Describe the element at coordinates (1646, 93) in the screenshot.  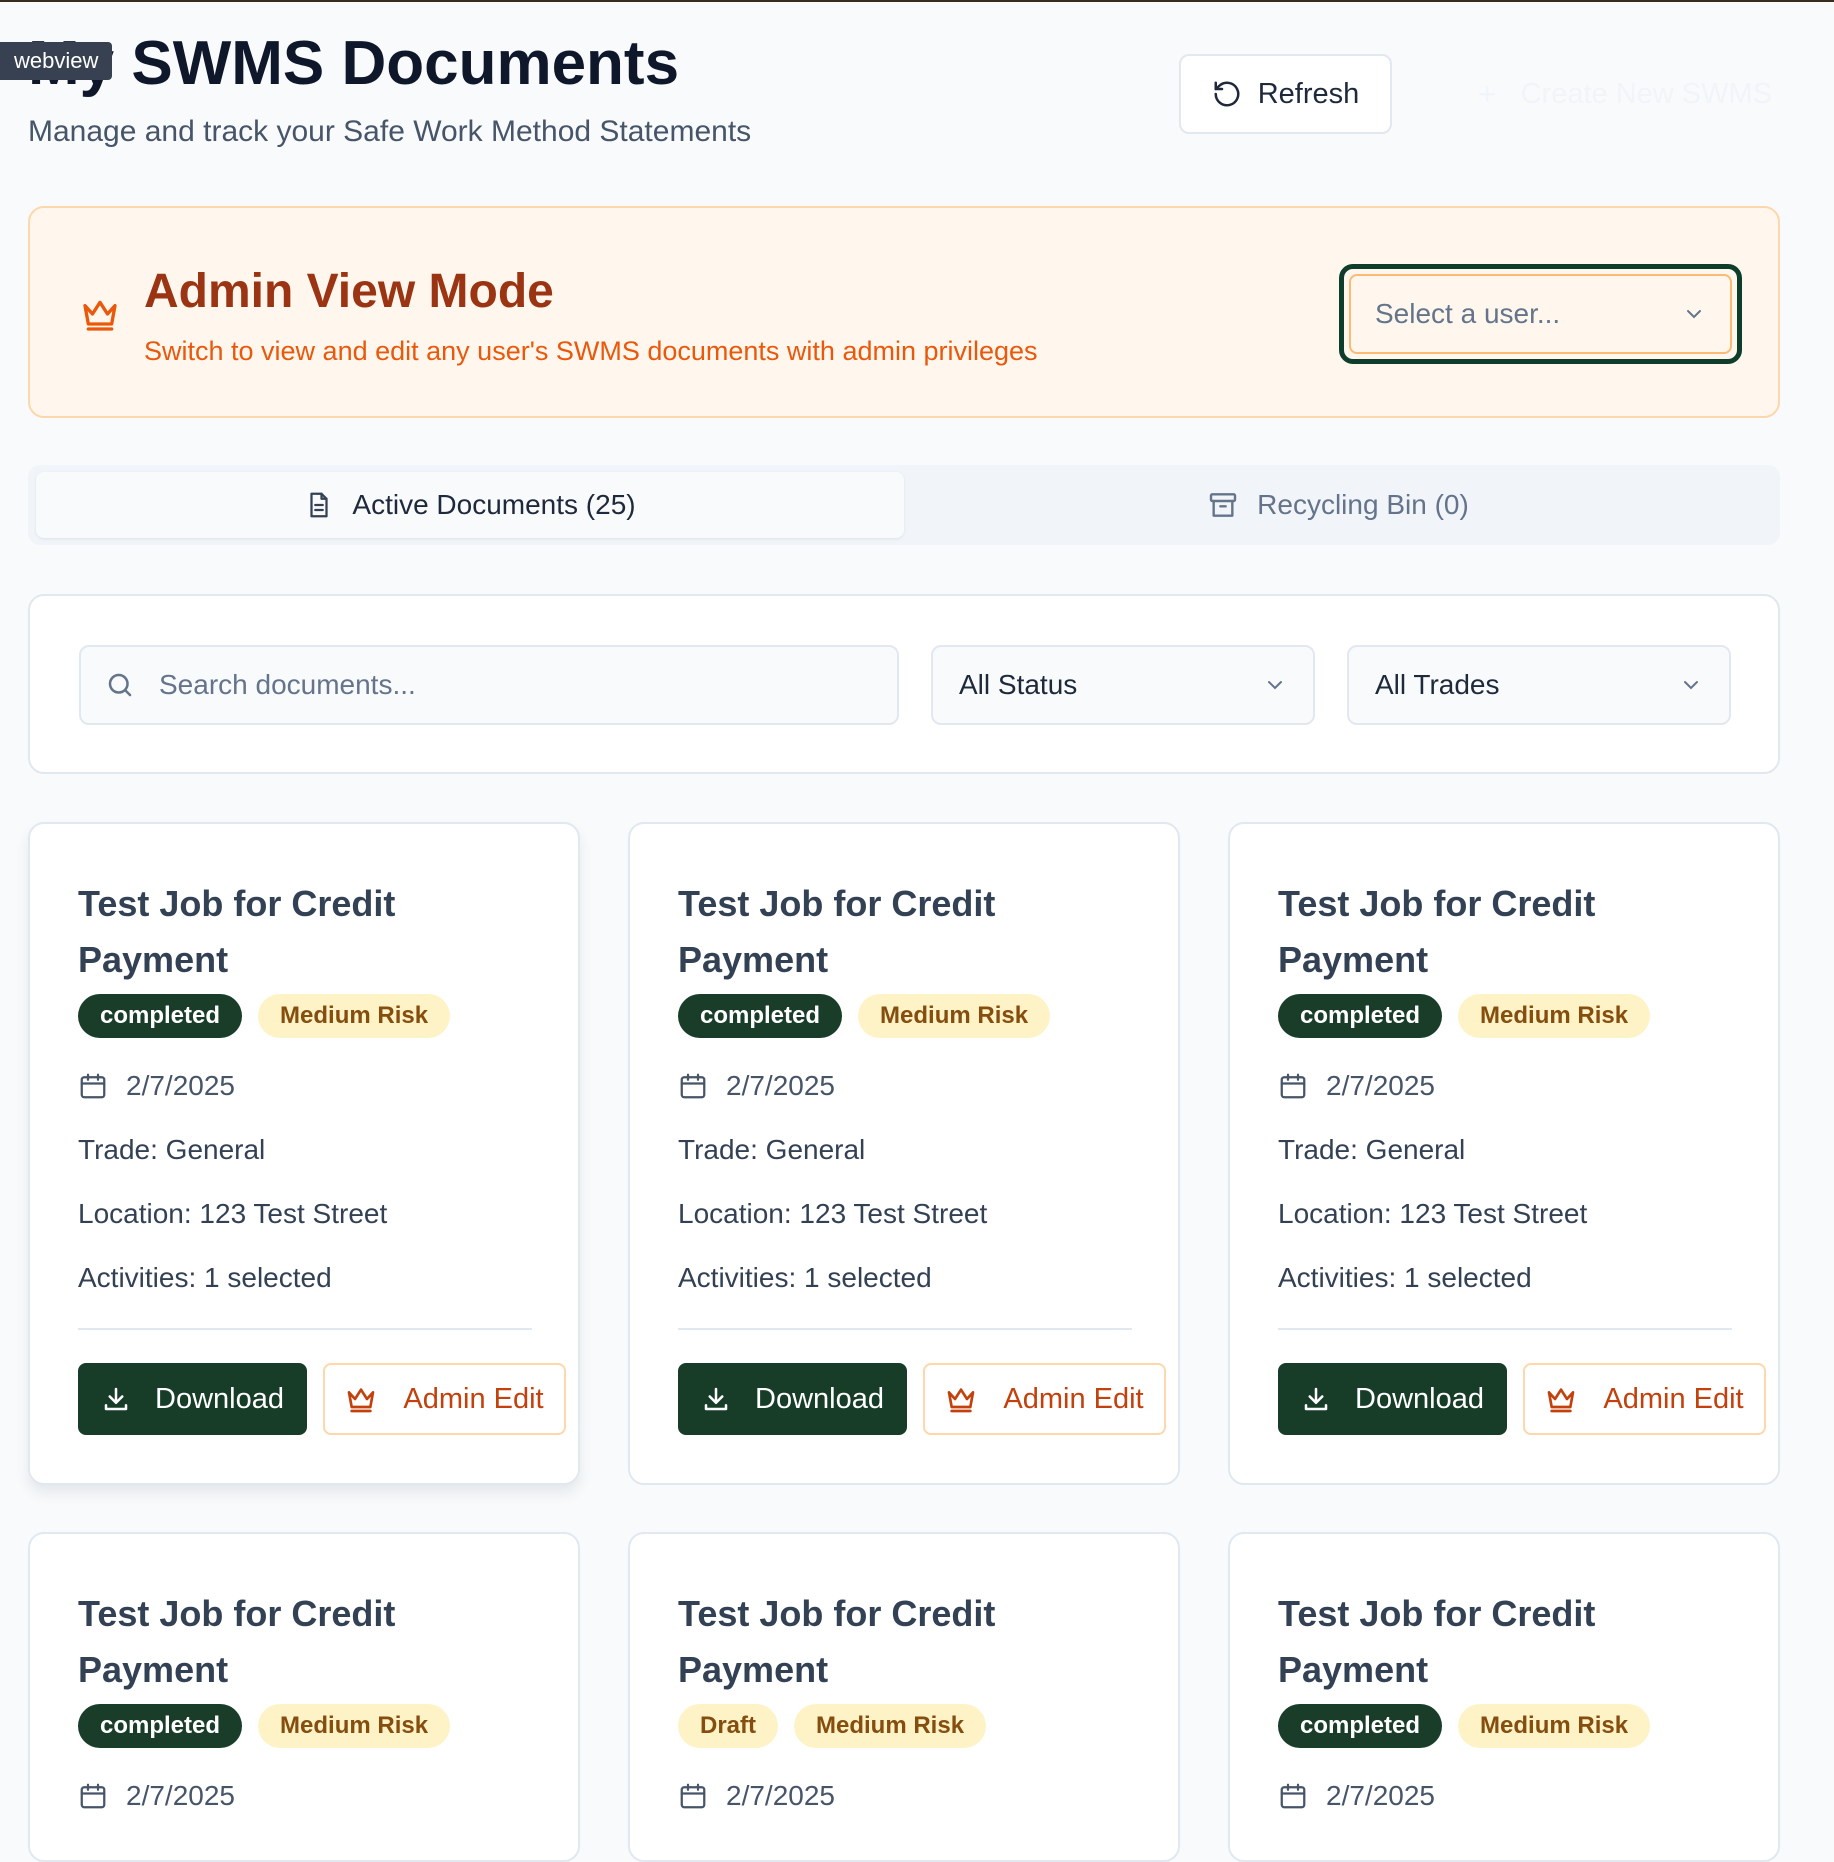
I see `create-swms-label: Create New SWMS` at that location.